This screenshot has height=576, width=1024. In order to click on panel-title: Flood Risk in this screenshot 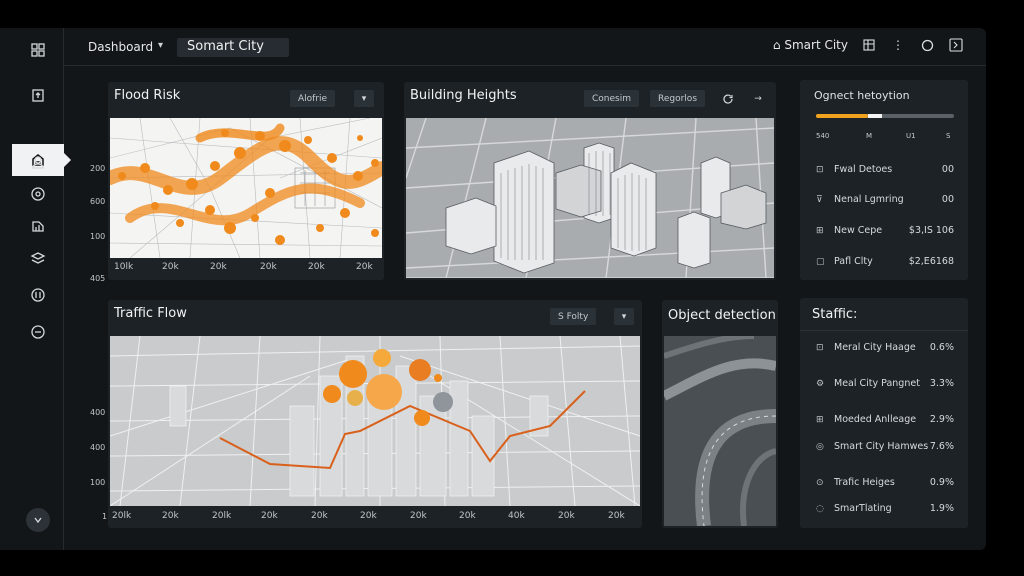, I will do `click(147, 95)`.